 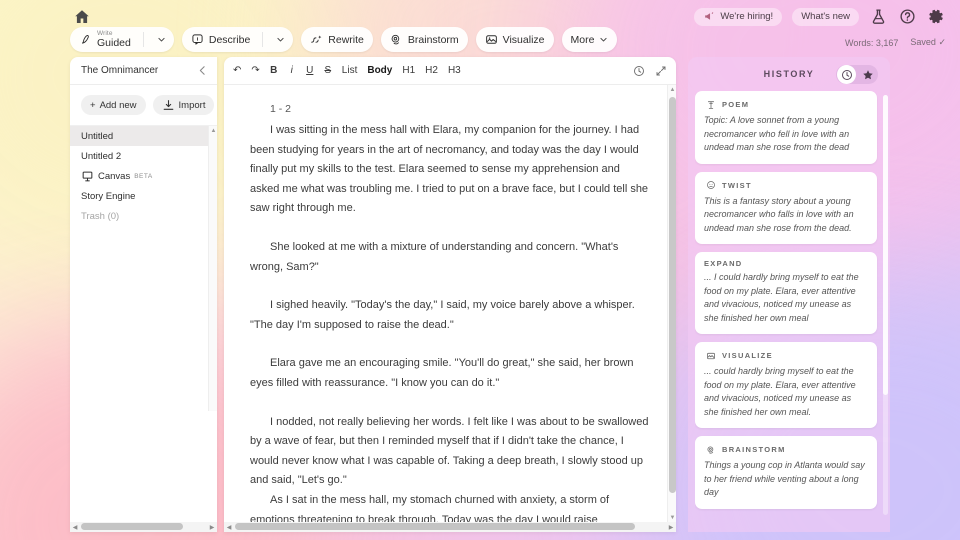 What do you see at coordinates (867, 74) in the screenshot?
I see `star-icon` at bounding box center [867, 74].